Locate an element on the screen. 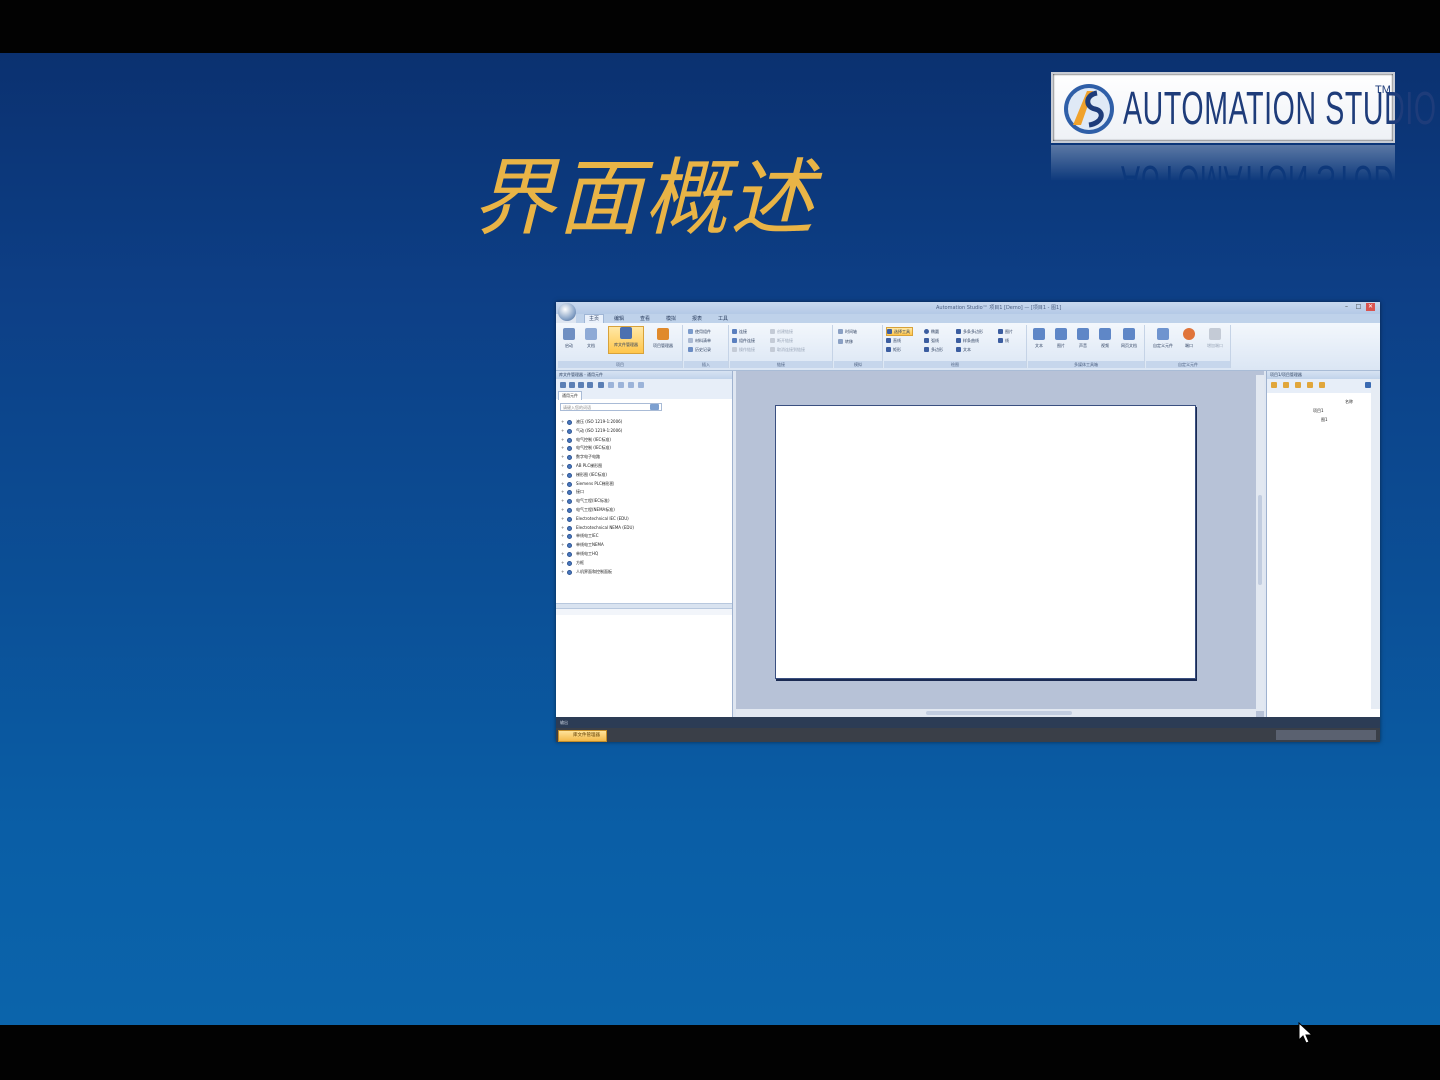 The image size is (1440, 1080). select-tool-button: 选择工具 is located at coordinates (899, 331).